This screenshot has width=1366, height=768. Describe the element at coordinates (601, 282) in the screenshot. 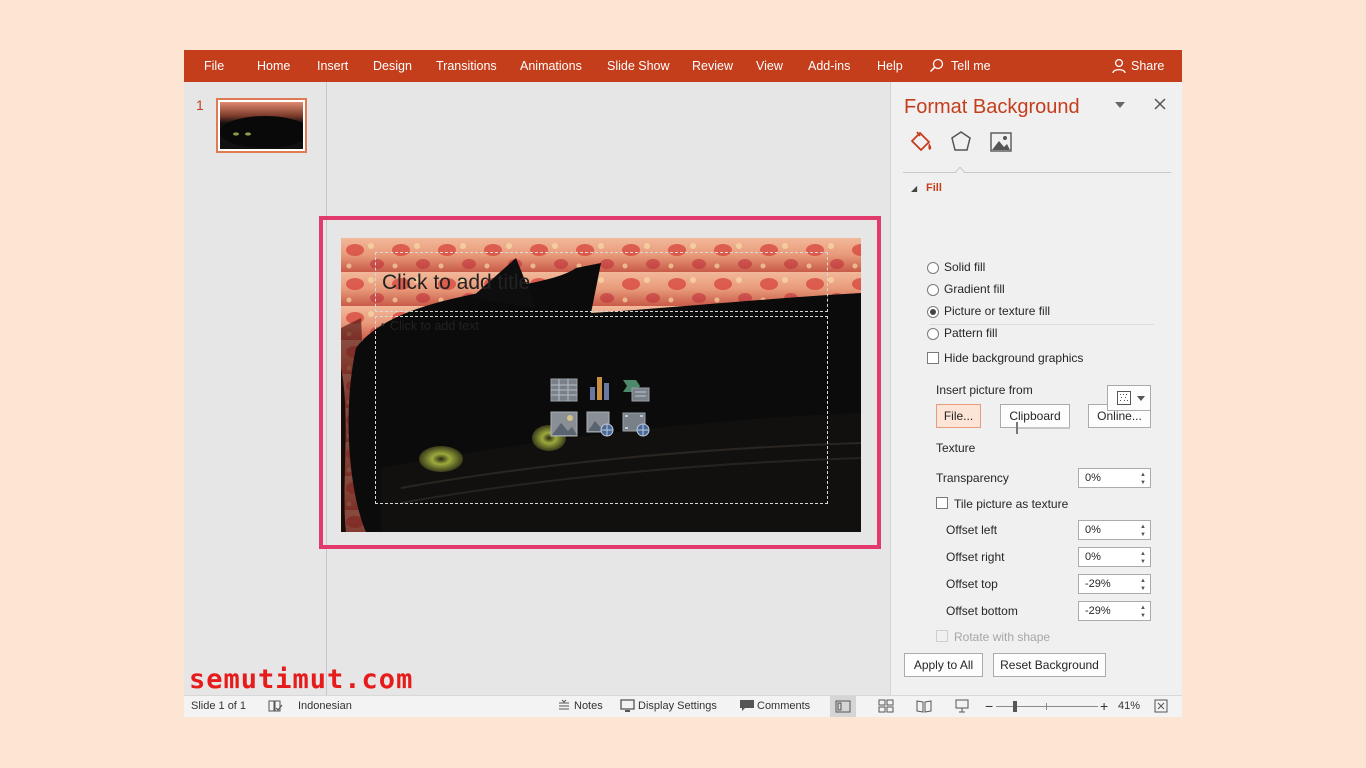

I see `title-placeholder: Click to add title` at that location.